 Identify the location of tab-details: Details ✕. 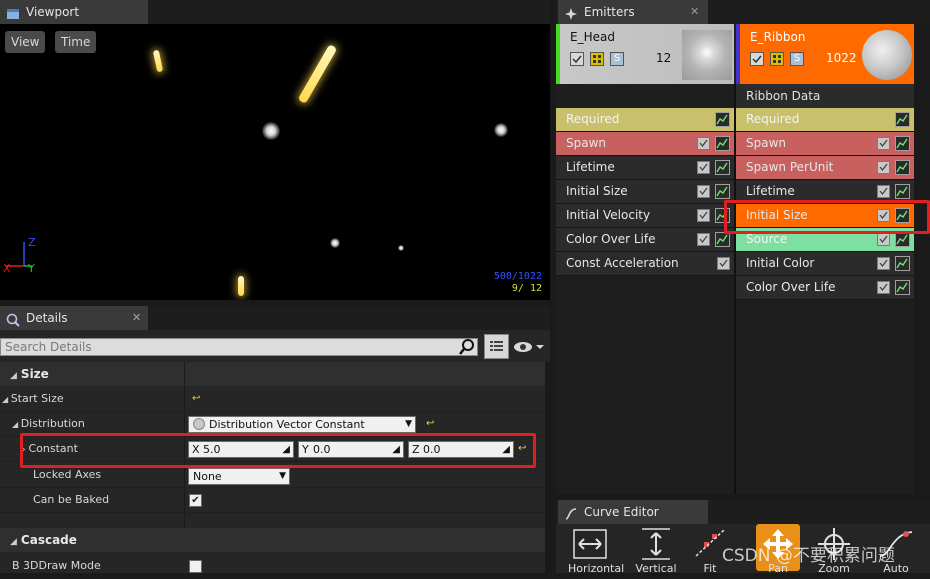
(74, 318).